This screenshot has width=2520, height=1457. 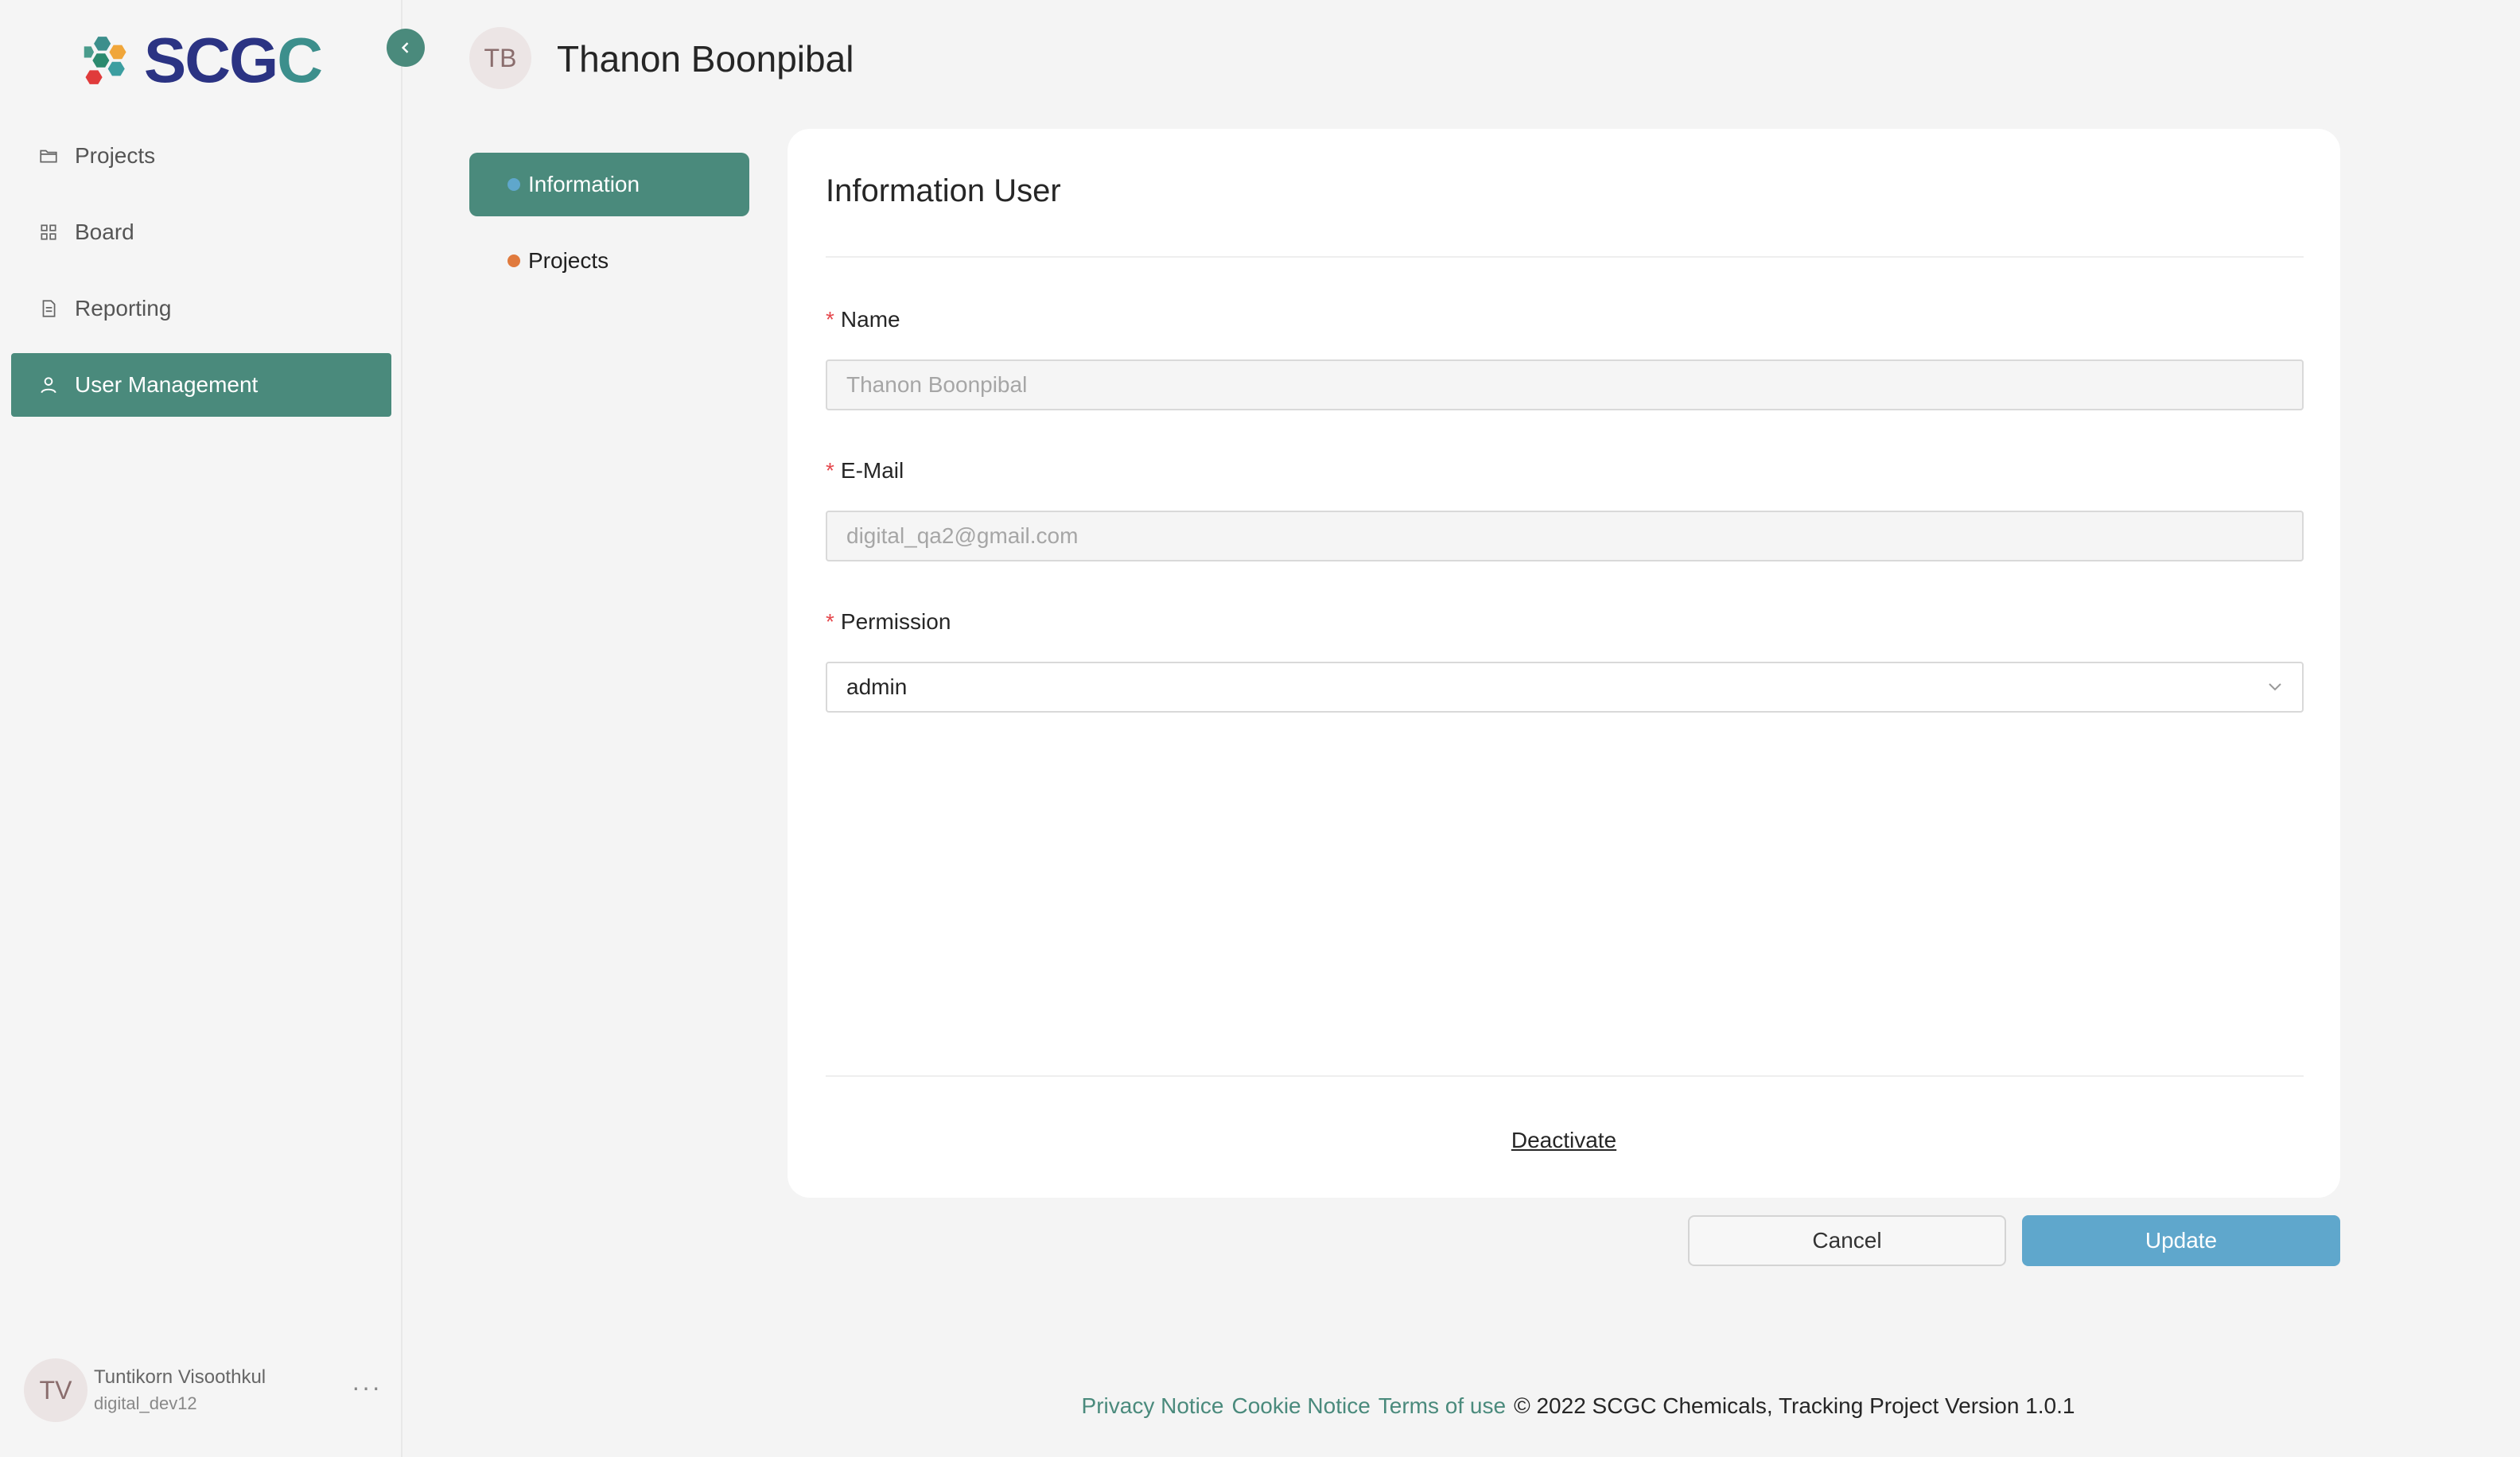 I want to click on avatar: TB, so click(x=500, y=58).